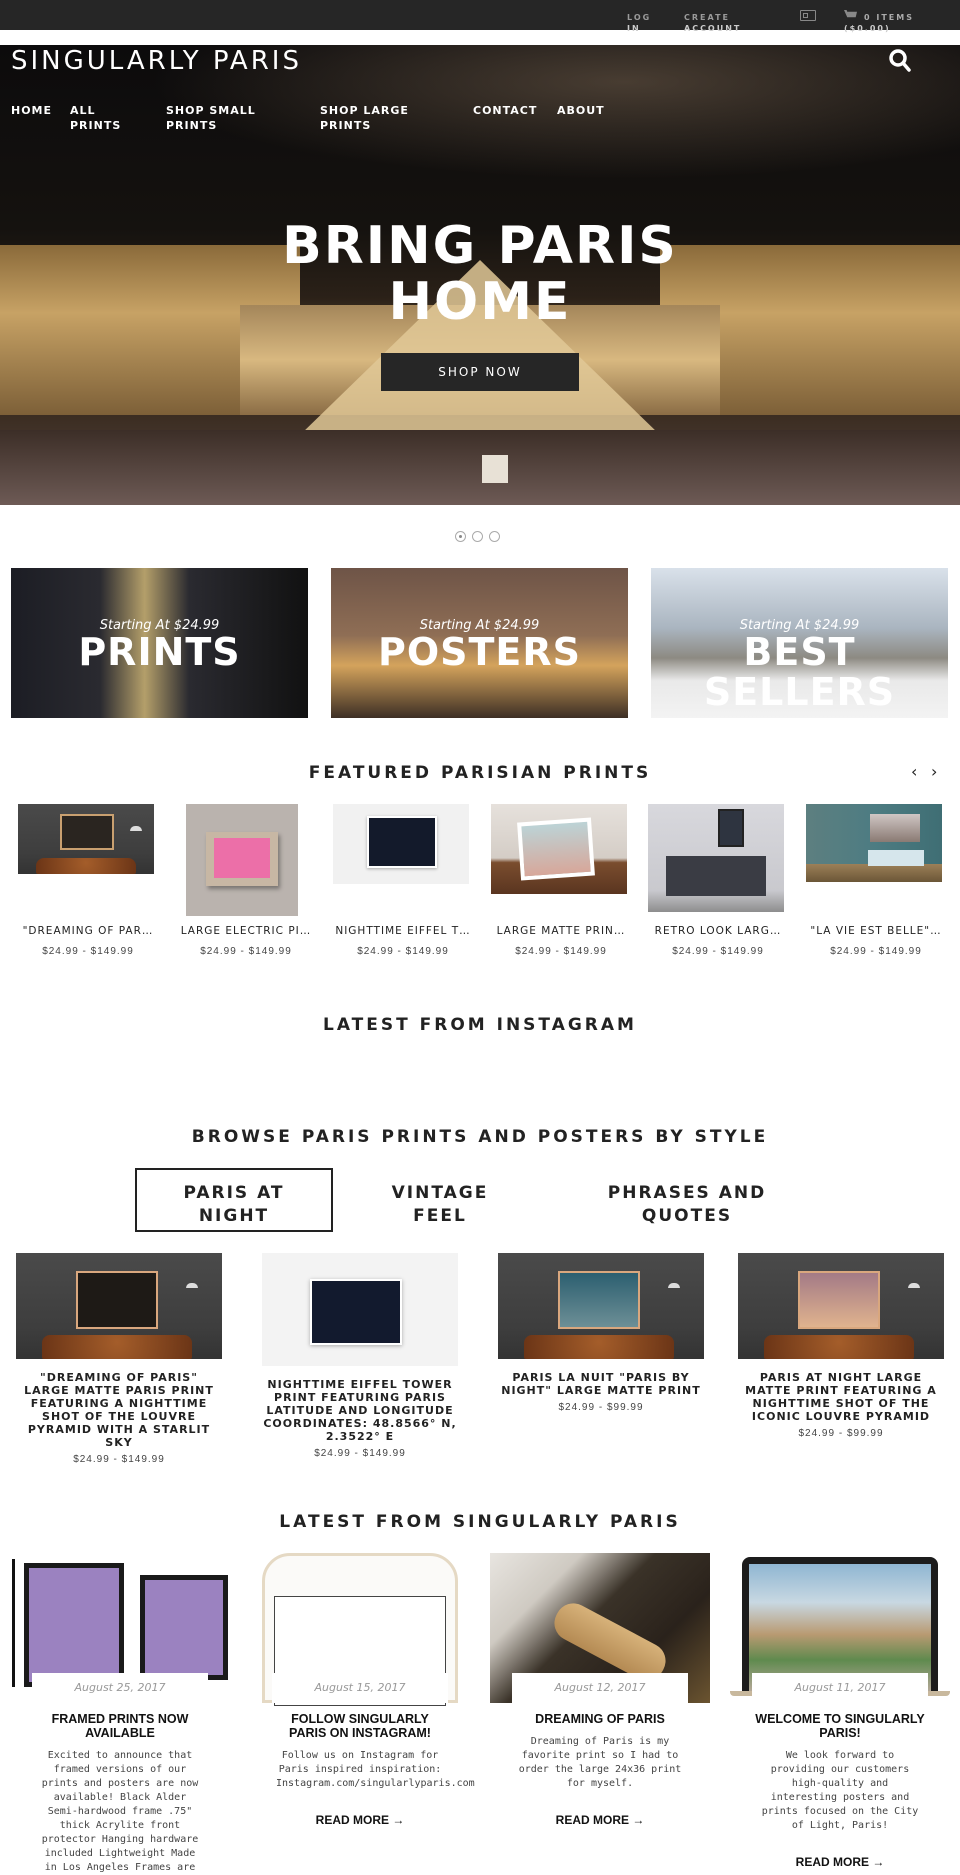 Image resolution: width=960 pixels, height=1875 pixels. What do you see at coordinates (799, 643) in the screenshot?
I see `category-tile-best-sellers: Starting At $24.99 BEST SELLERS` at bounding box center [799, 643].